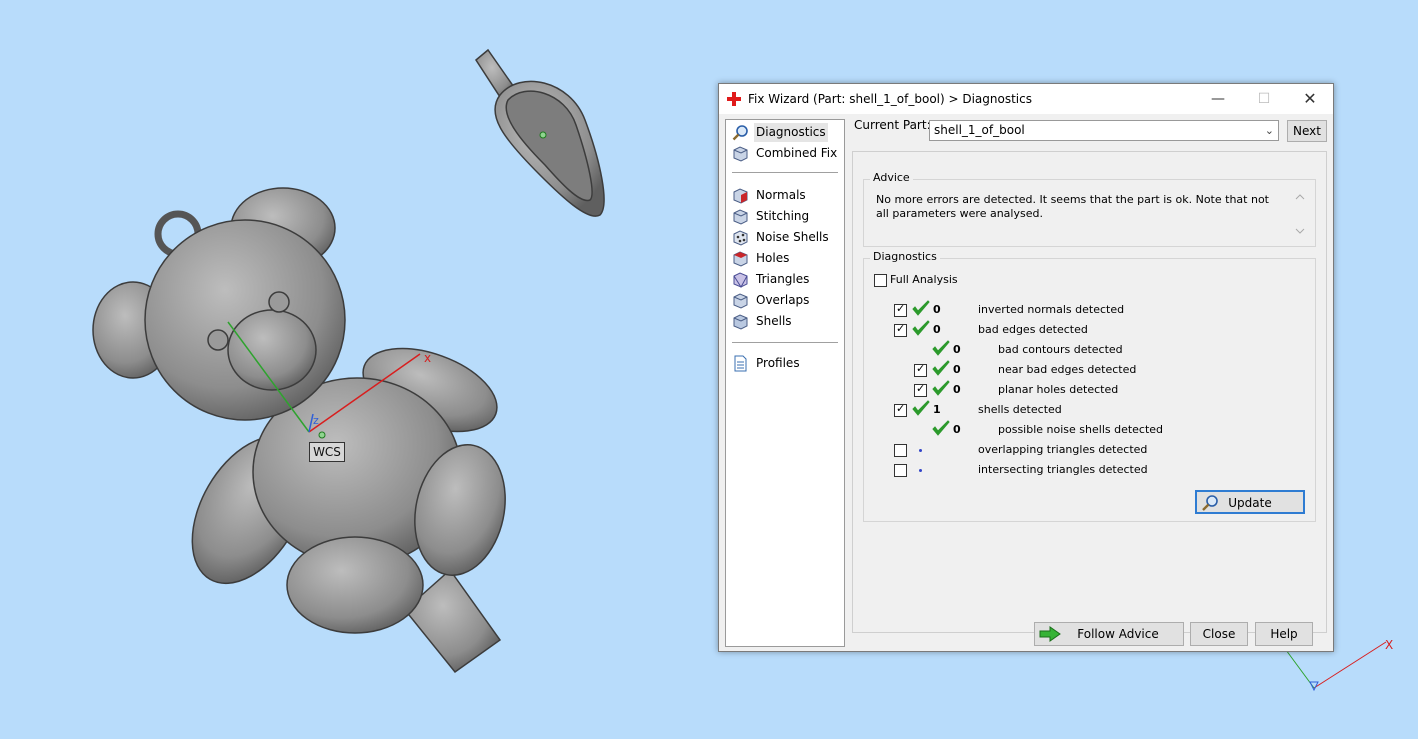  Describe the element at coordinates (892, 125) in the screenshot. I see `current-part-label: Current Part:` at that location.